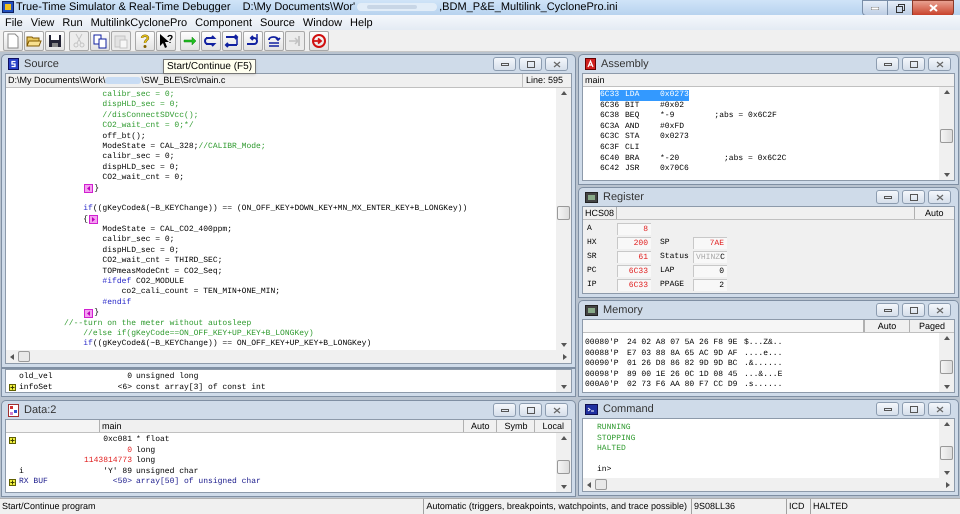  Describe the element at coordinates (322, 23) in the screenshot. I see `menu-item: Window` at that location.